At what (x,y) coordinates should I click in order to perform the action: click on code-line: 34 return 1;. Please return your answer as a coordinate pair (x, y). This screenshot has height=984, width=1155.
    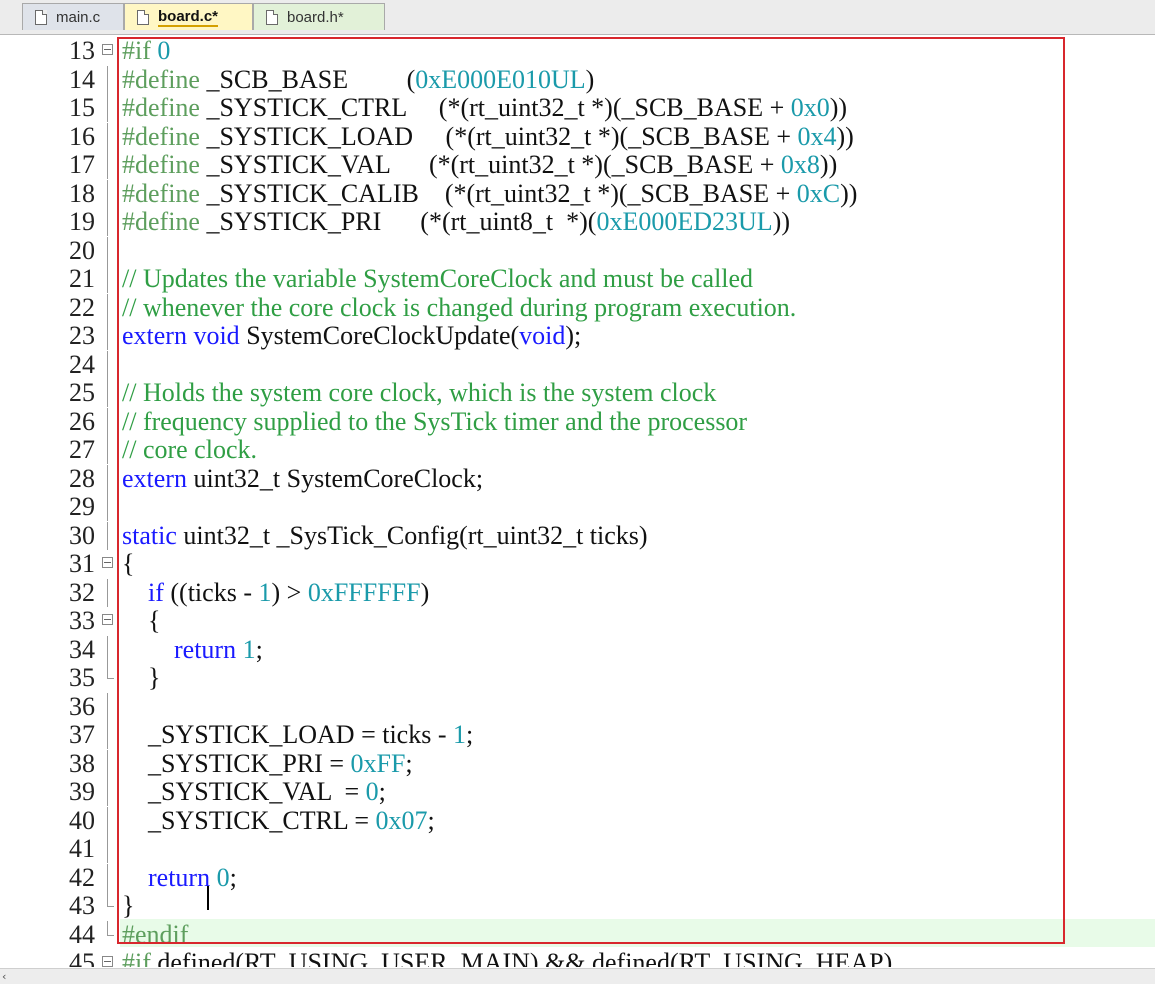
    Looking at the image, I should click on (577, 649).